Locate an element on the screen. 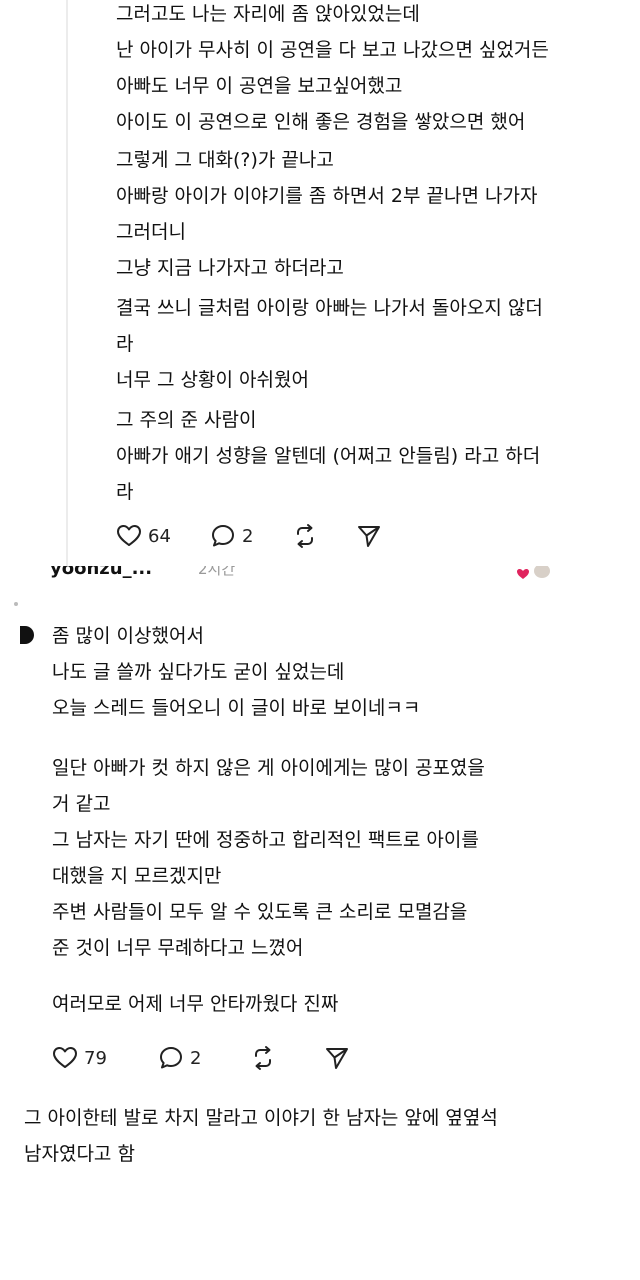  post-2-paragraph-3: 여러모로 어제 너무 안타까웠다 진짜 is located at coordinates (195, 1004).